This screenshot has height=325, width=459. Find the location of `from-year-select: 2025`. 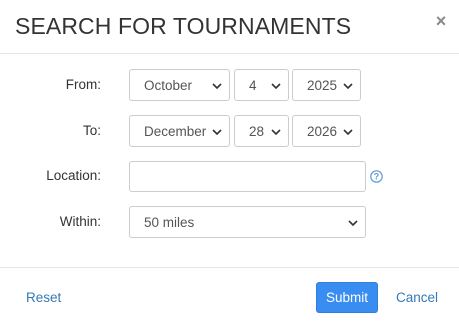

from-year-select: 2025 is located at coordinates (326, 85).